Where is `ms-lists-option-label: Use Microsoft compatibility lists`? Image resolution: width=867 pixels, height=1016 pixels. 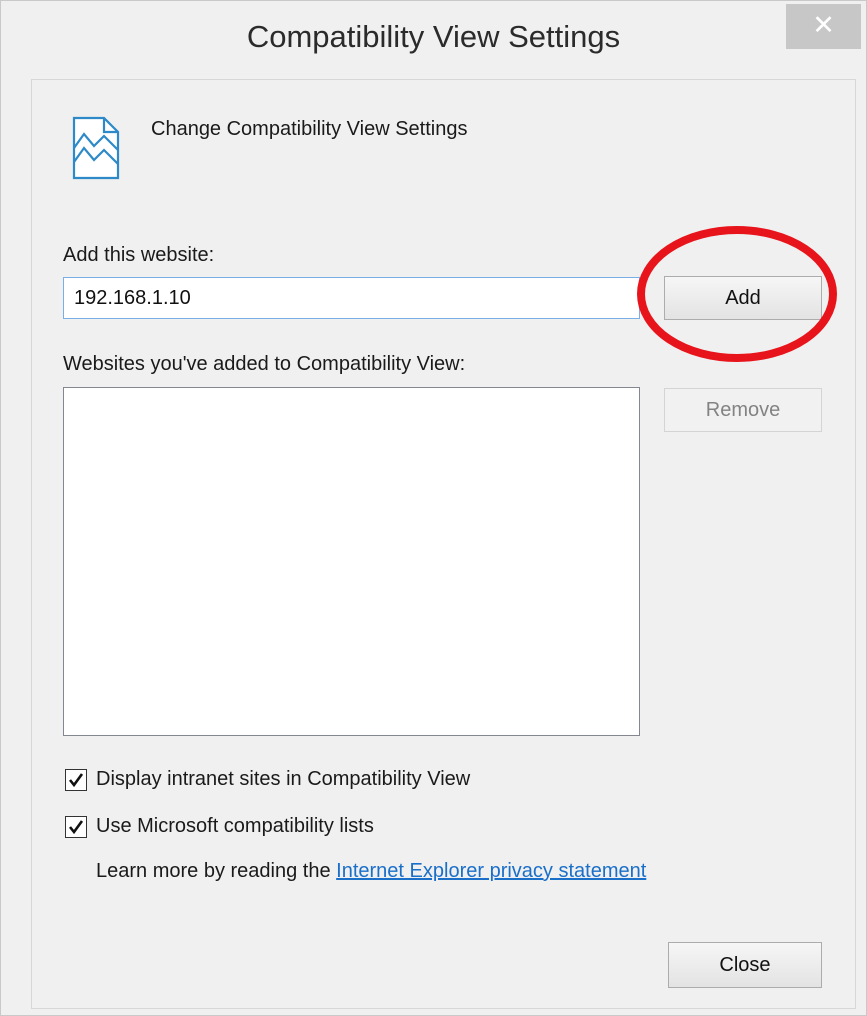
ms-lists-option-label: Use Microsoft compatibility lists is located at coordinates (235, 826).